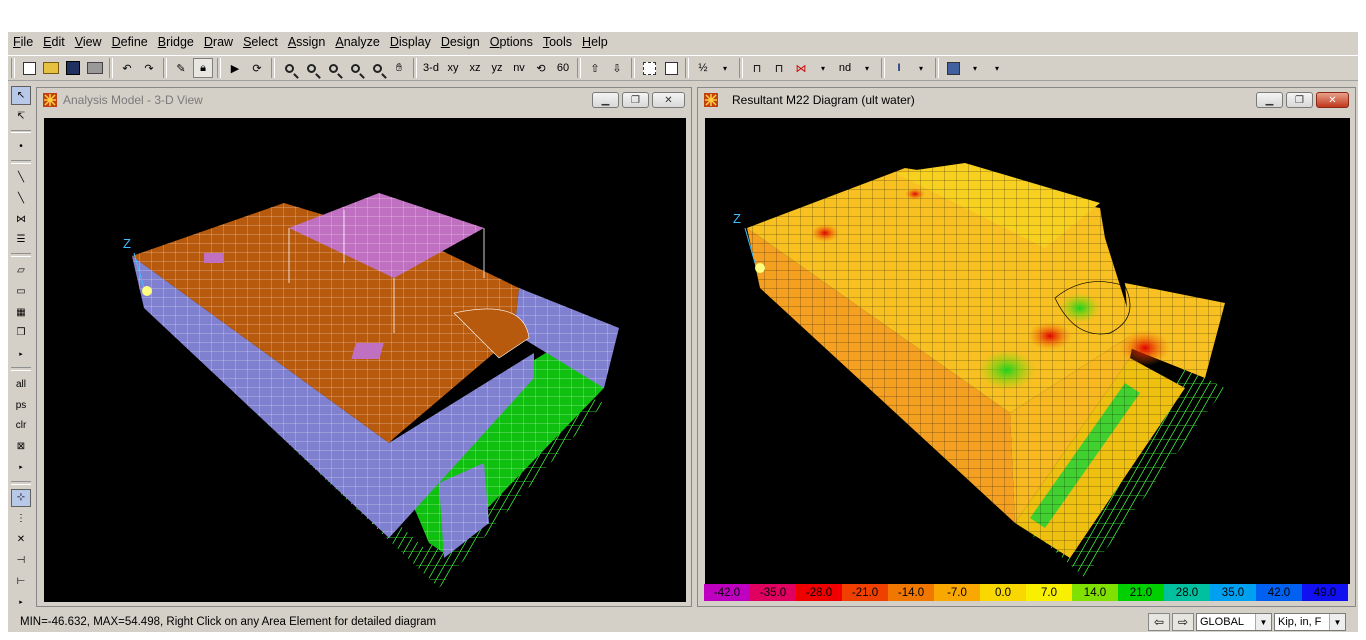  What do you see at coordinates (21, 425) in the screenshot?
I see `clear-selection-button: clr` at bounding box center [21, 425].